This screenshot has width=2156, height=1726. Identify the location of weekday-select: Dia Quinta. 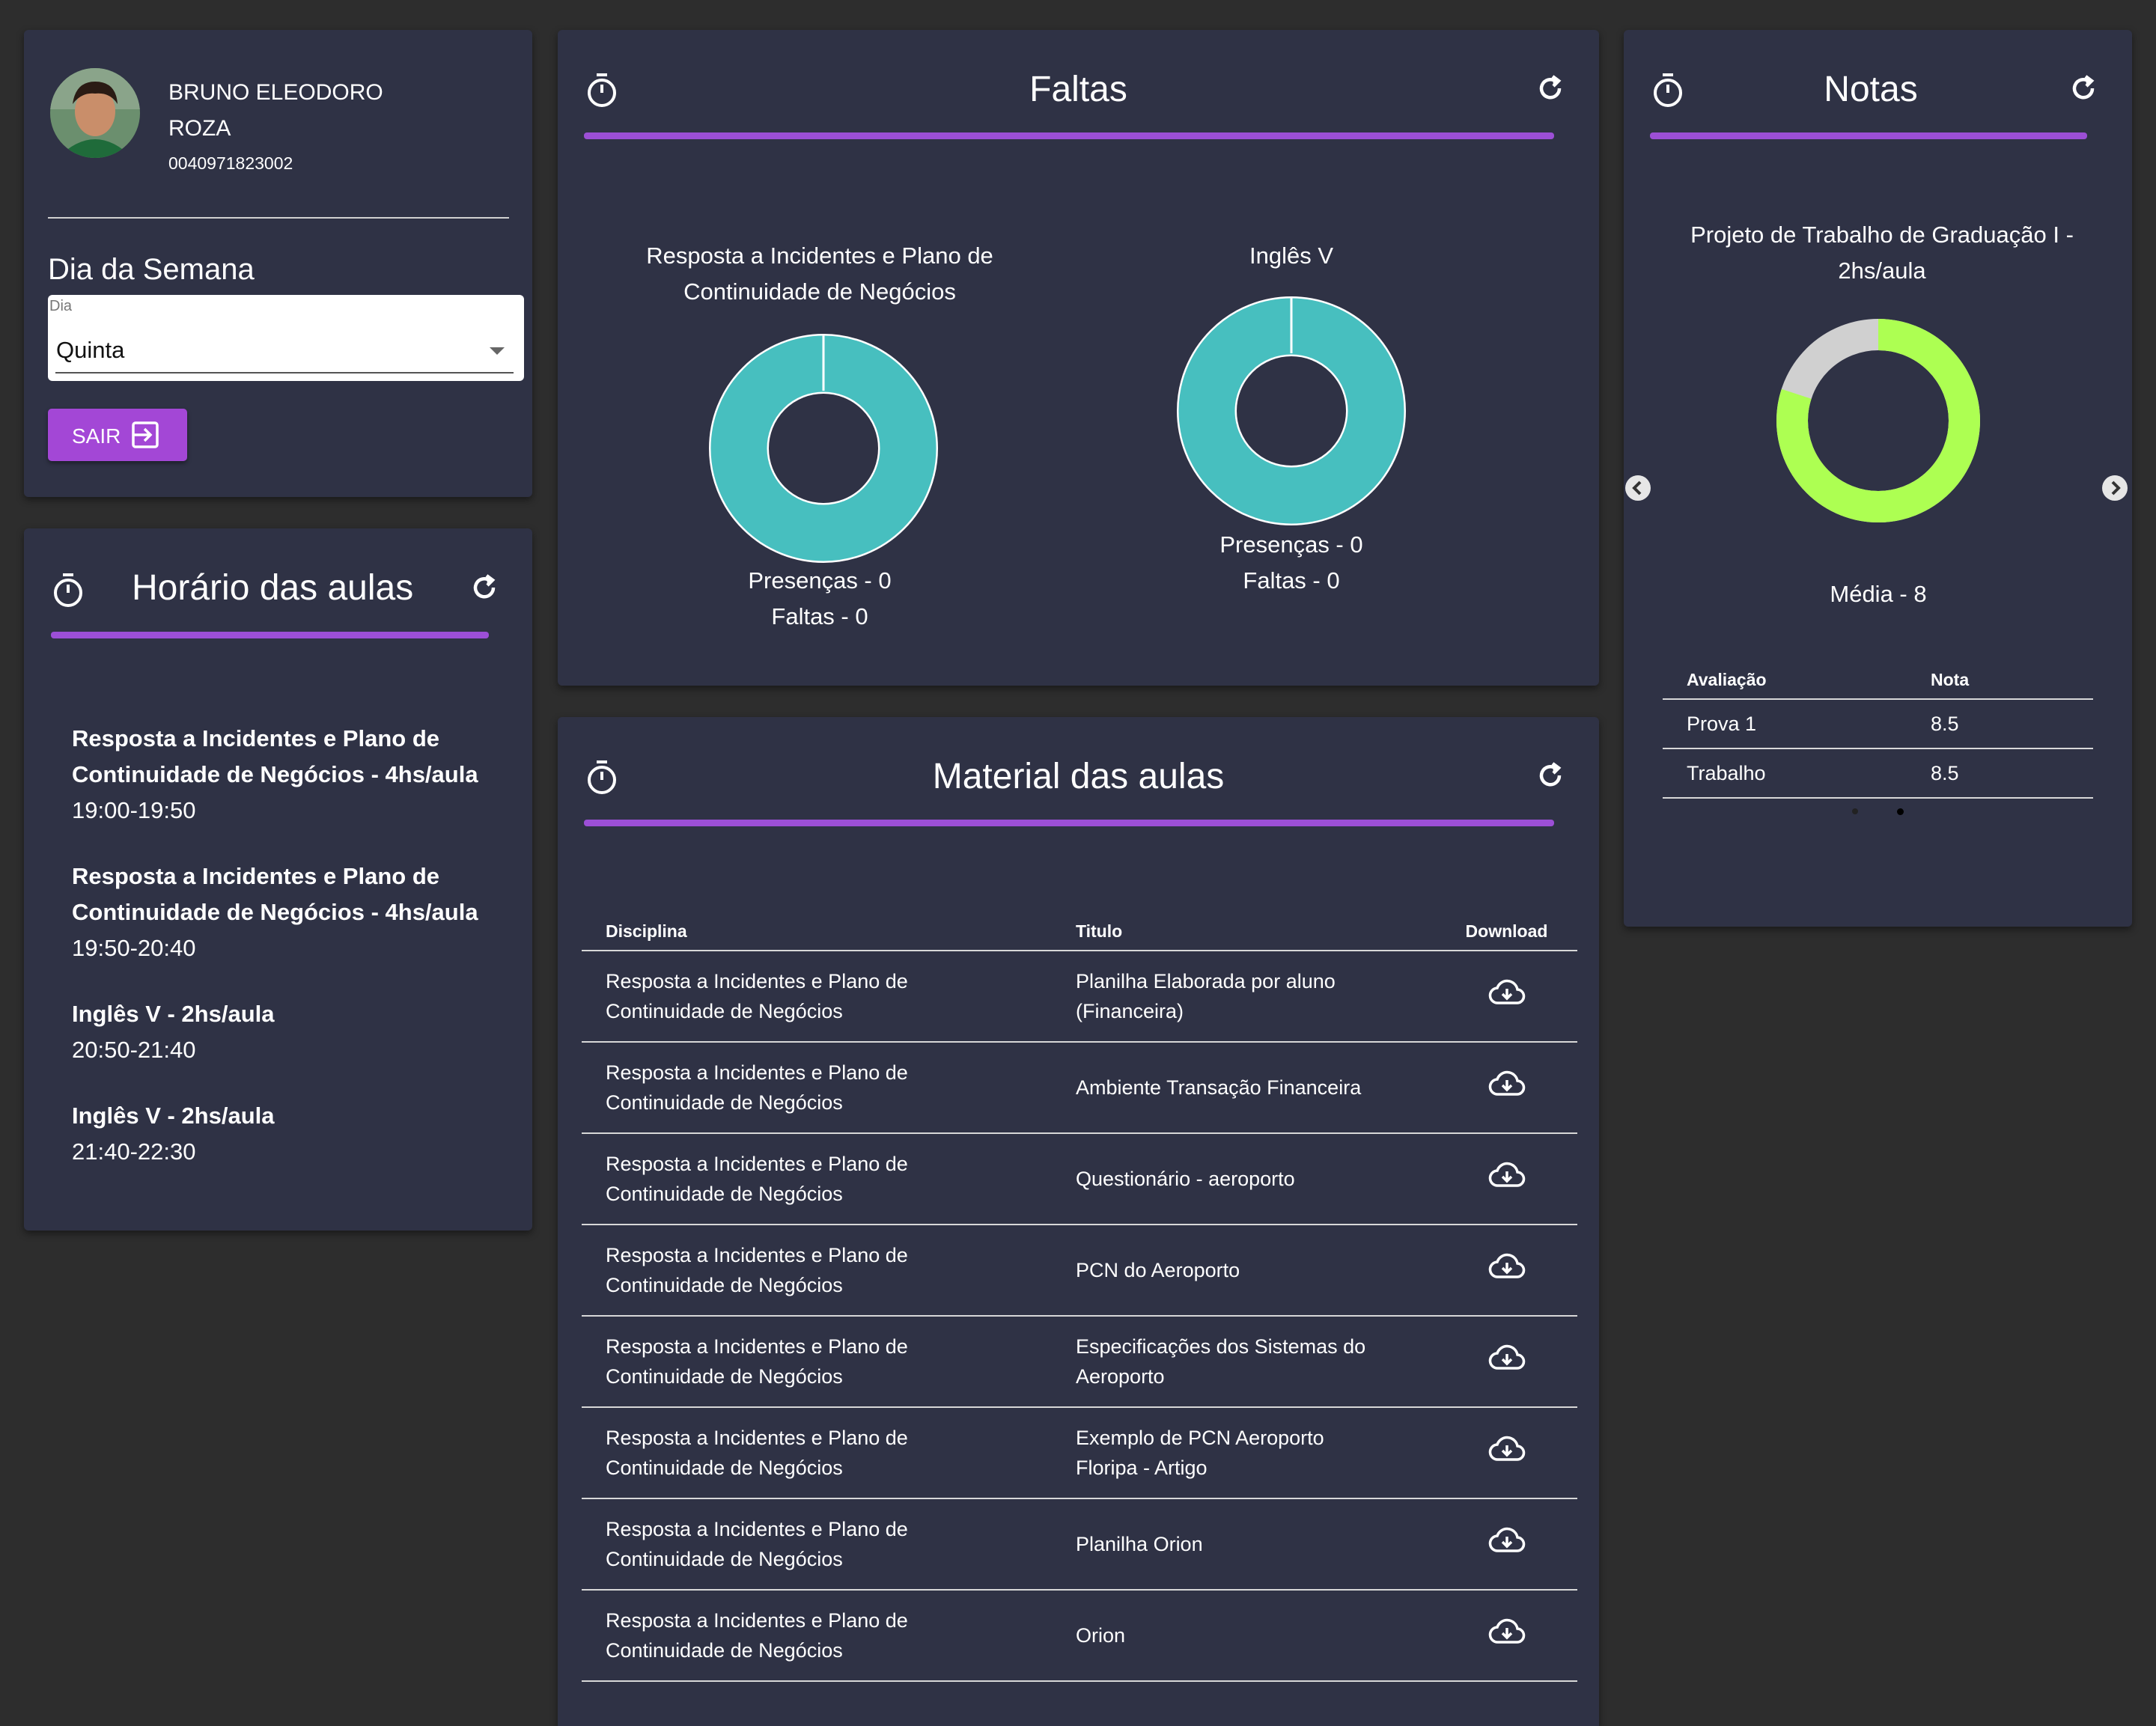
(286, 338).